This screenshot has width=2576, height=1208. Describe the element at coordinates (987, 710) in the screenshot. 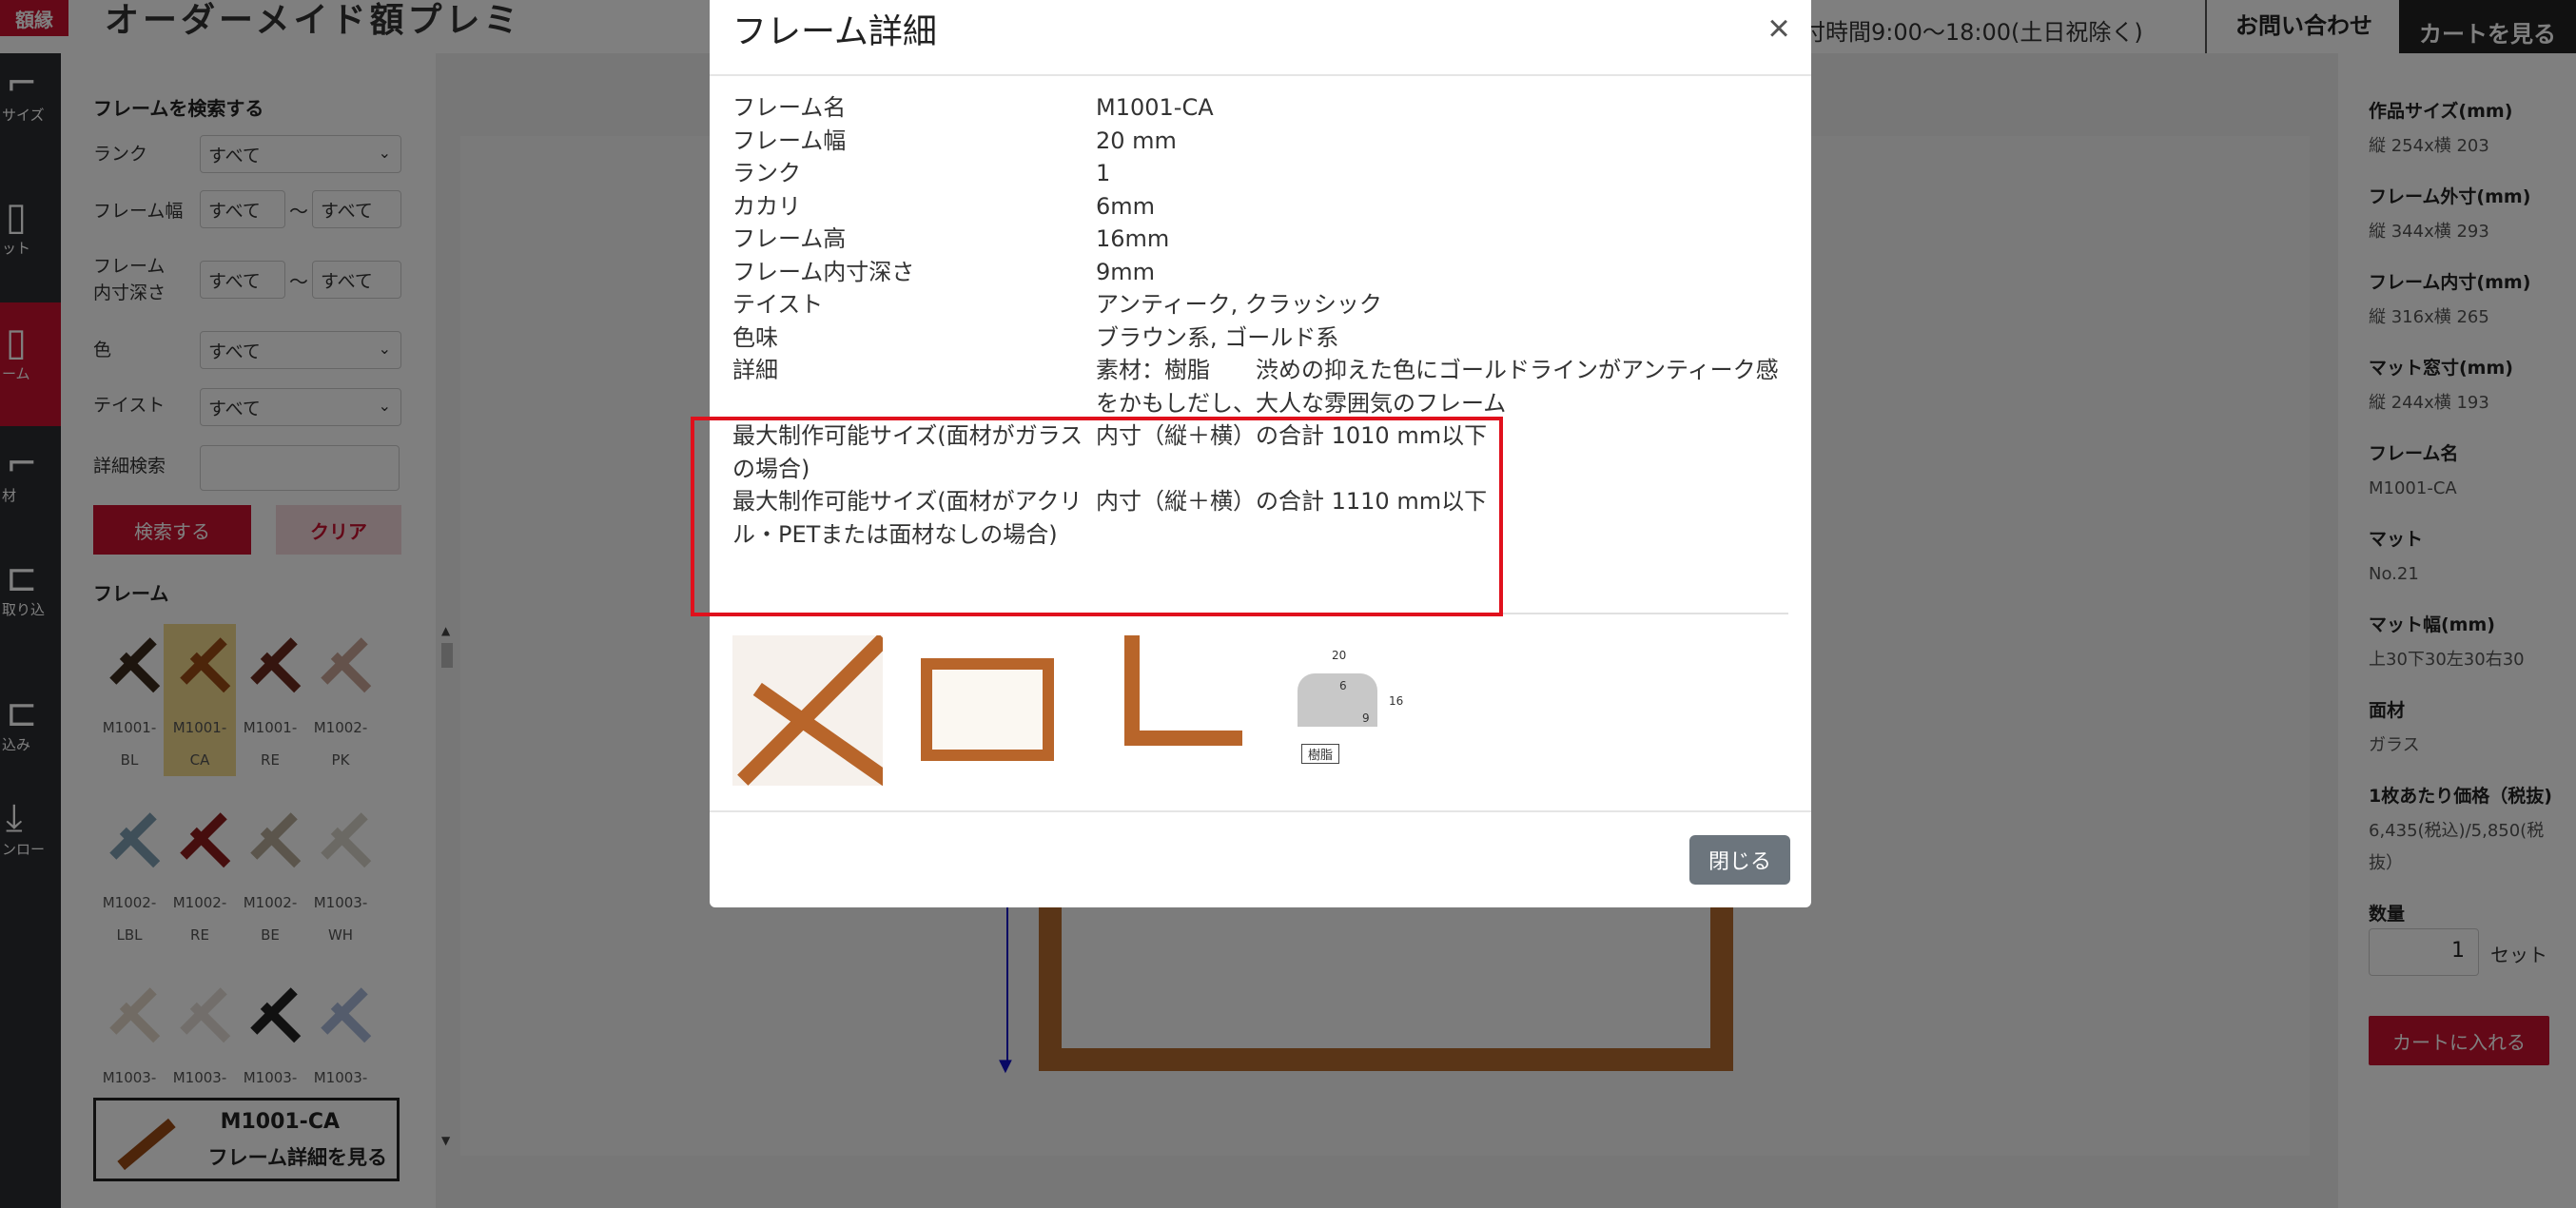

I see `frame-full-photo` at that location.